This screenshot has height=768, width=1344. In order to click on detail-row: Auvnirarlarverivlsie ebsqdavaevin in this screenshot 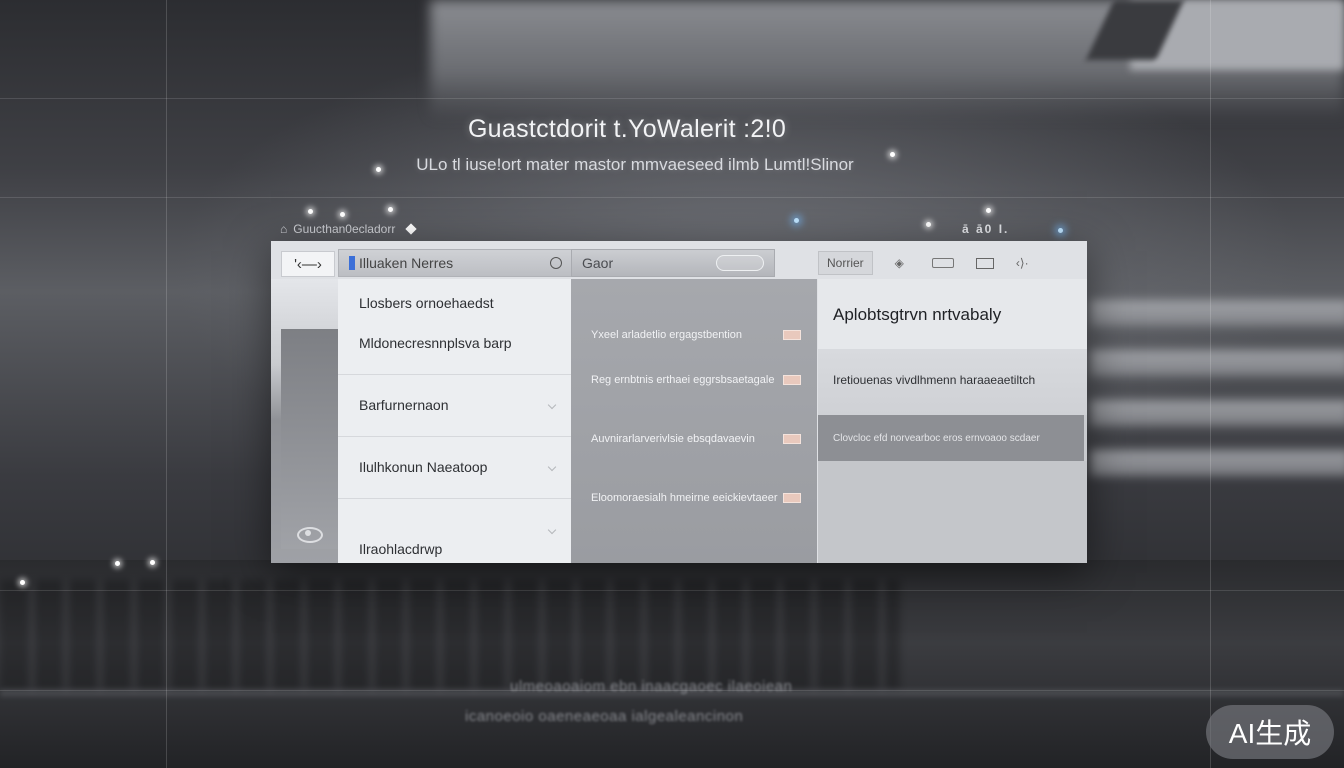, I will do `click(696, 439)`.